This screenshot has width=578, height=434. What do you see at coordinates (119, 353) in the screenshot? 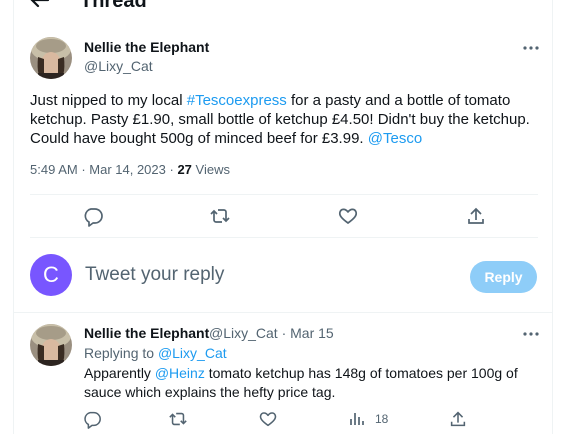
I see `replying-to-label: Replying to` at bounding box center [119, 353].